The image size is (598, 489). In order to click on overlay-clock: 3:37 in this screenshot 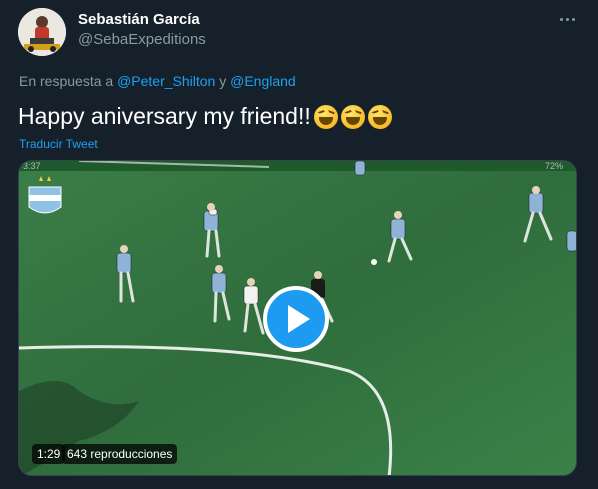, I will do `click(32, 166)`.